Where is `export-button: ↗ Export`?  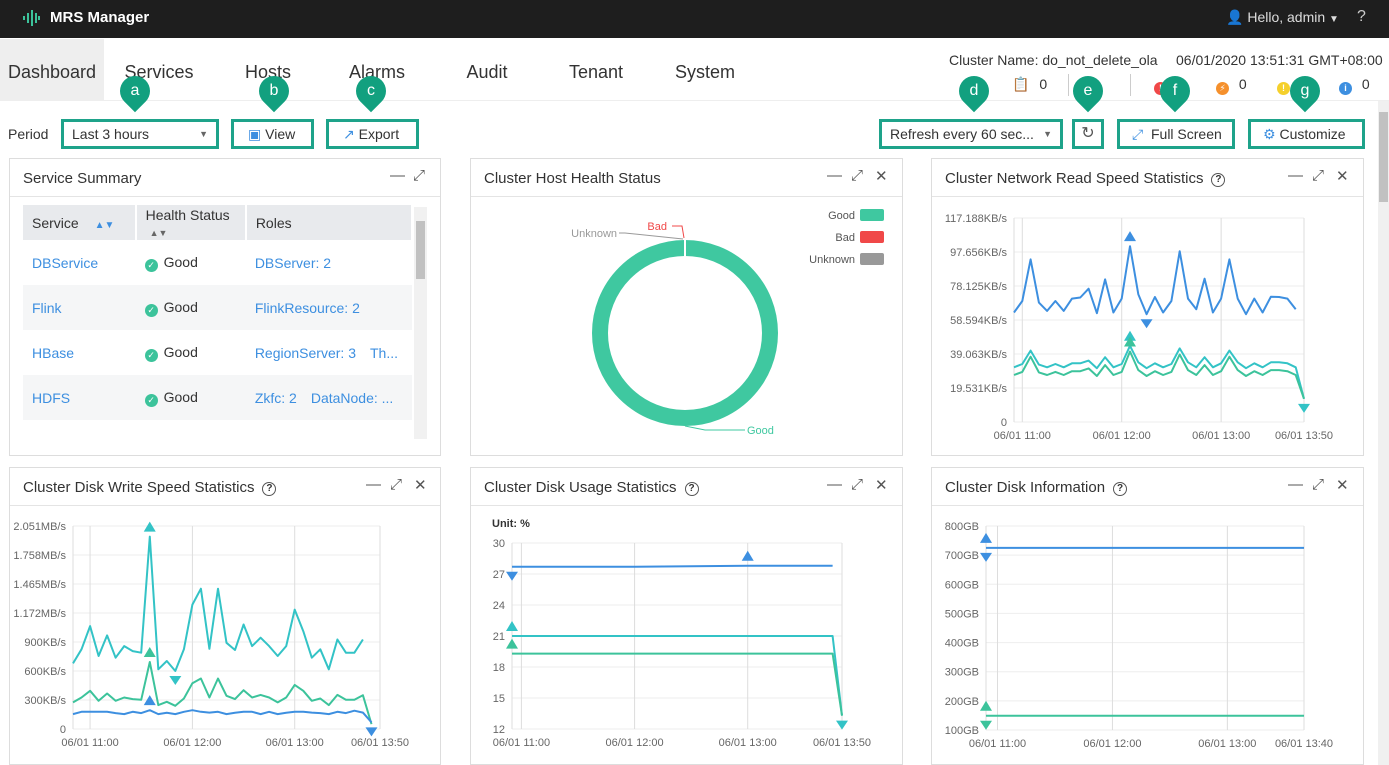
export-button: ↗ Export is located at coordinates (372, 134).